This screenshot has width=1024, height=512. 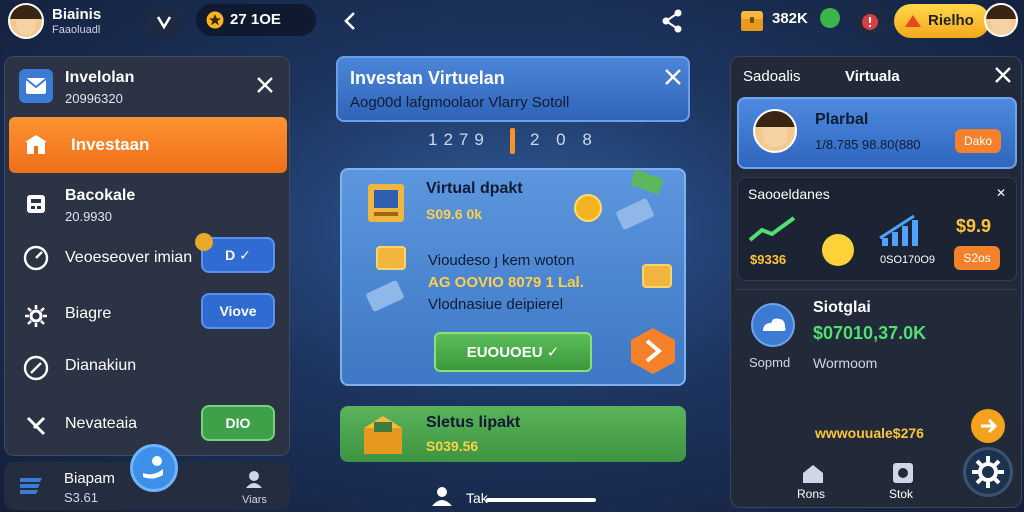 What do you see at coordinates (36, 426) in the screenshot?
I see `tools-icon` at bounding box center [36, 426].